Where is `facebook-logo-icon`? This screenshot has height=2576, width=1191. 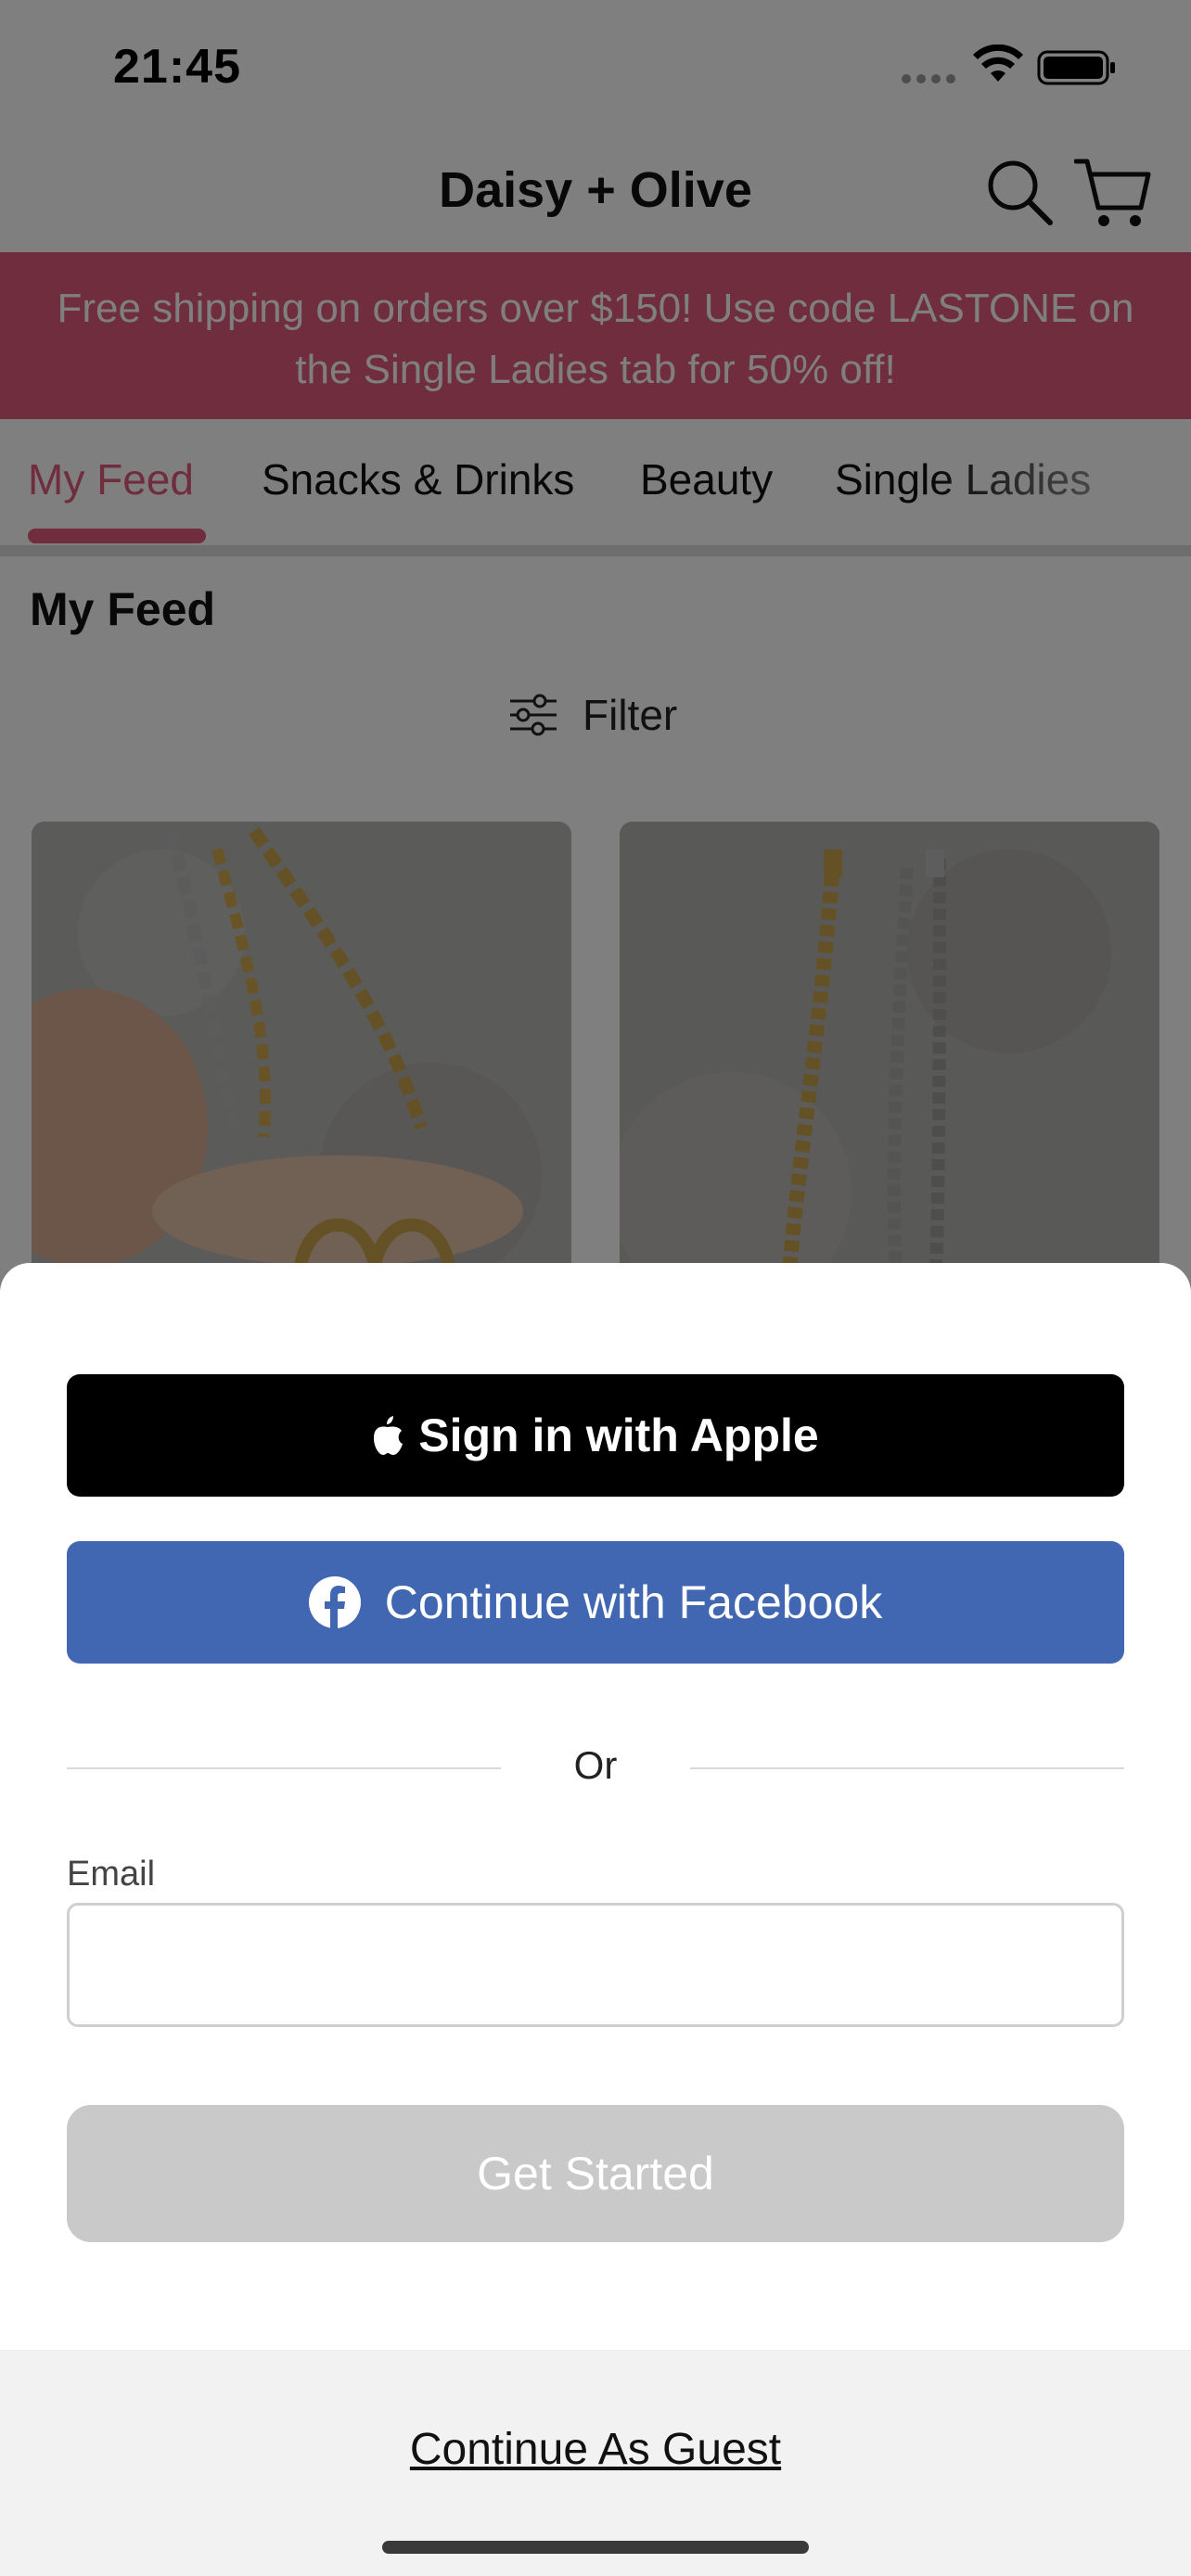
facebook-logo-icon is located at coordinates (334, 1602).